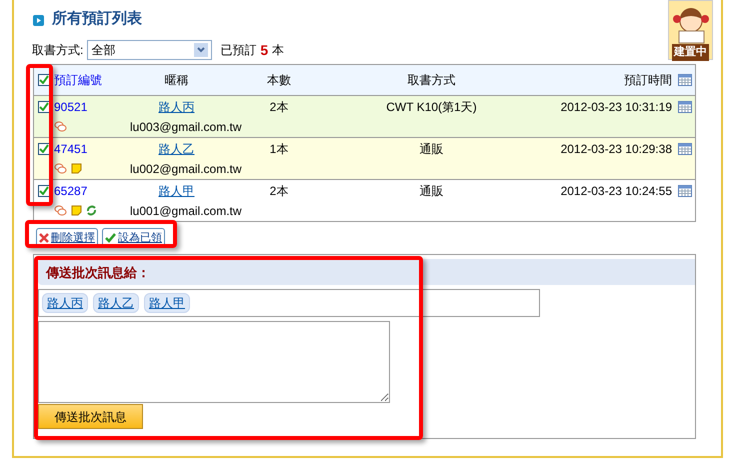  I want to click on email: lu001@gmail.com.tw, so click(186, 211).